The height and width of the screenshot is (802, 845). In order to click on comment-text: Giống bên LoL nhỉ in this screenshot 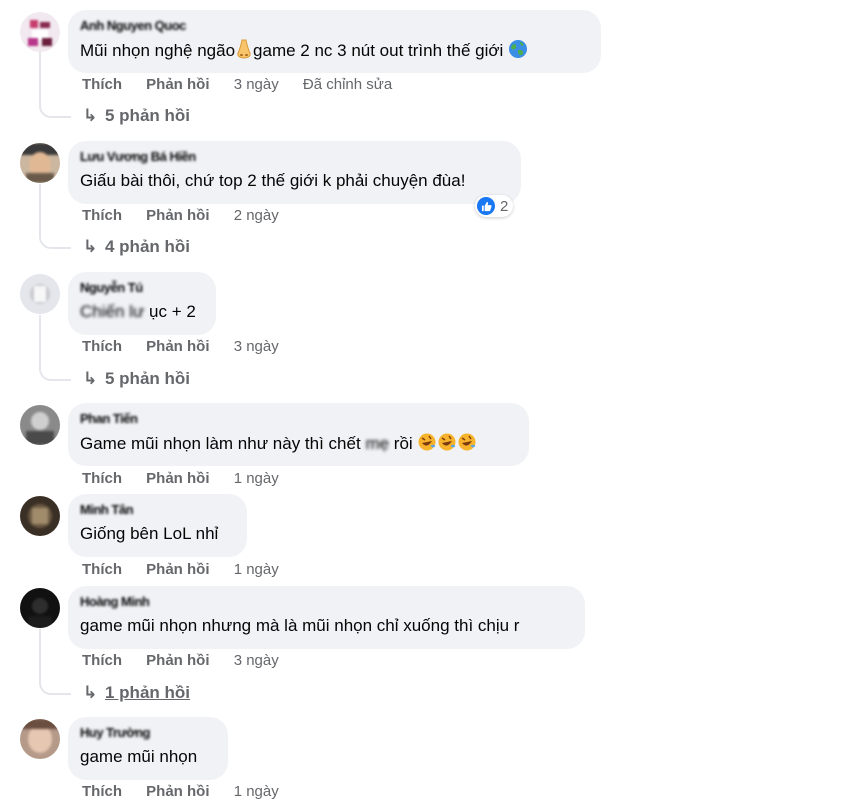, I will do `click(149, 533)`.